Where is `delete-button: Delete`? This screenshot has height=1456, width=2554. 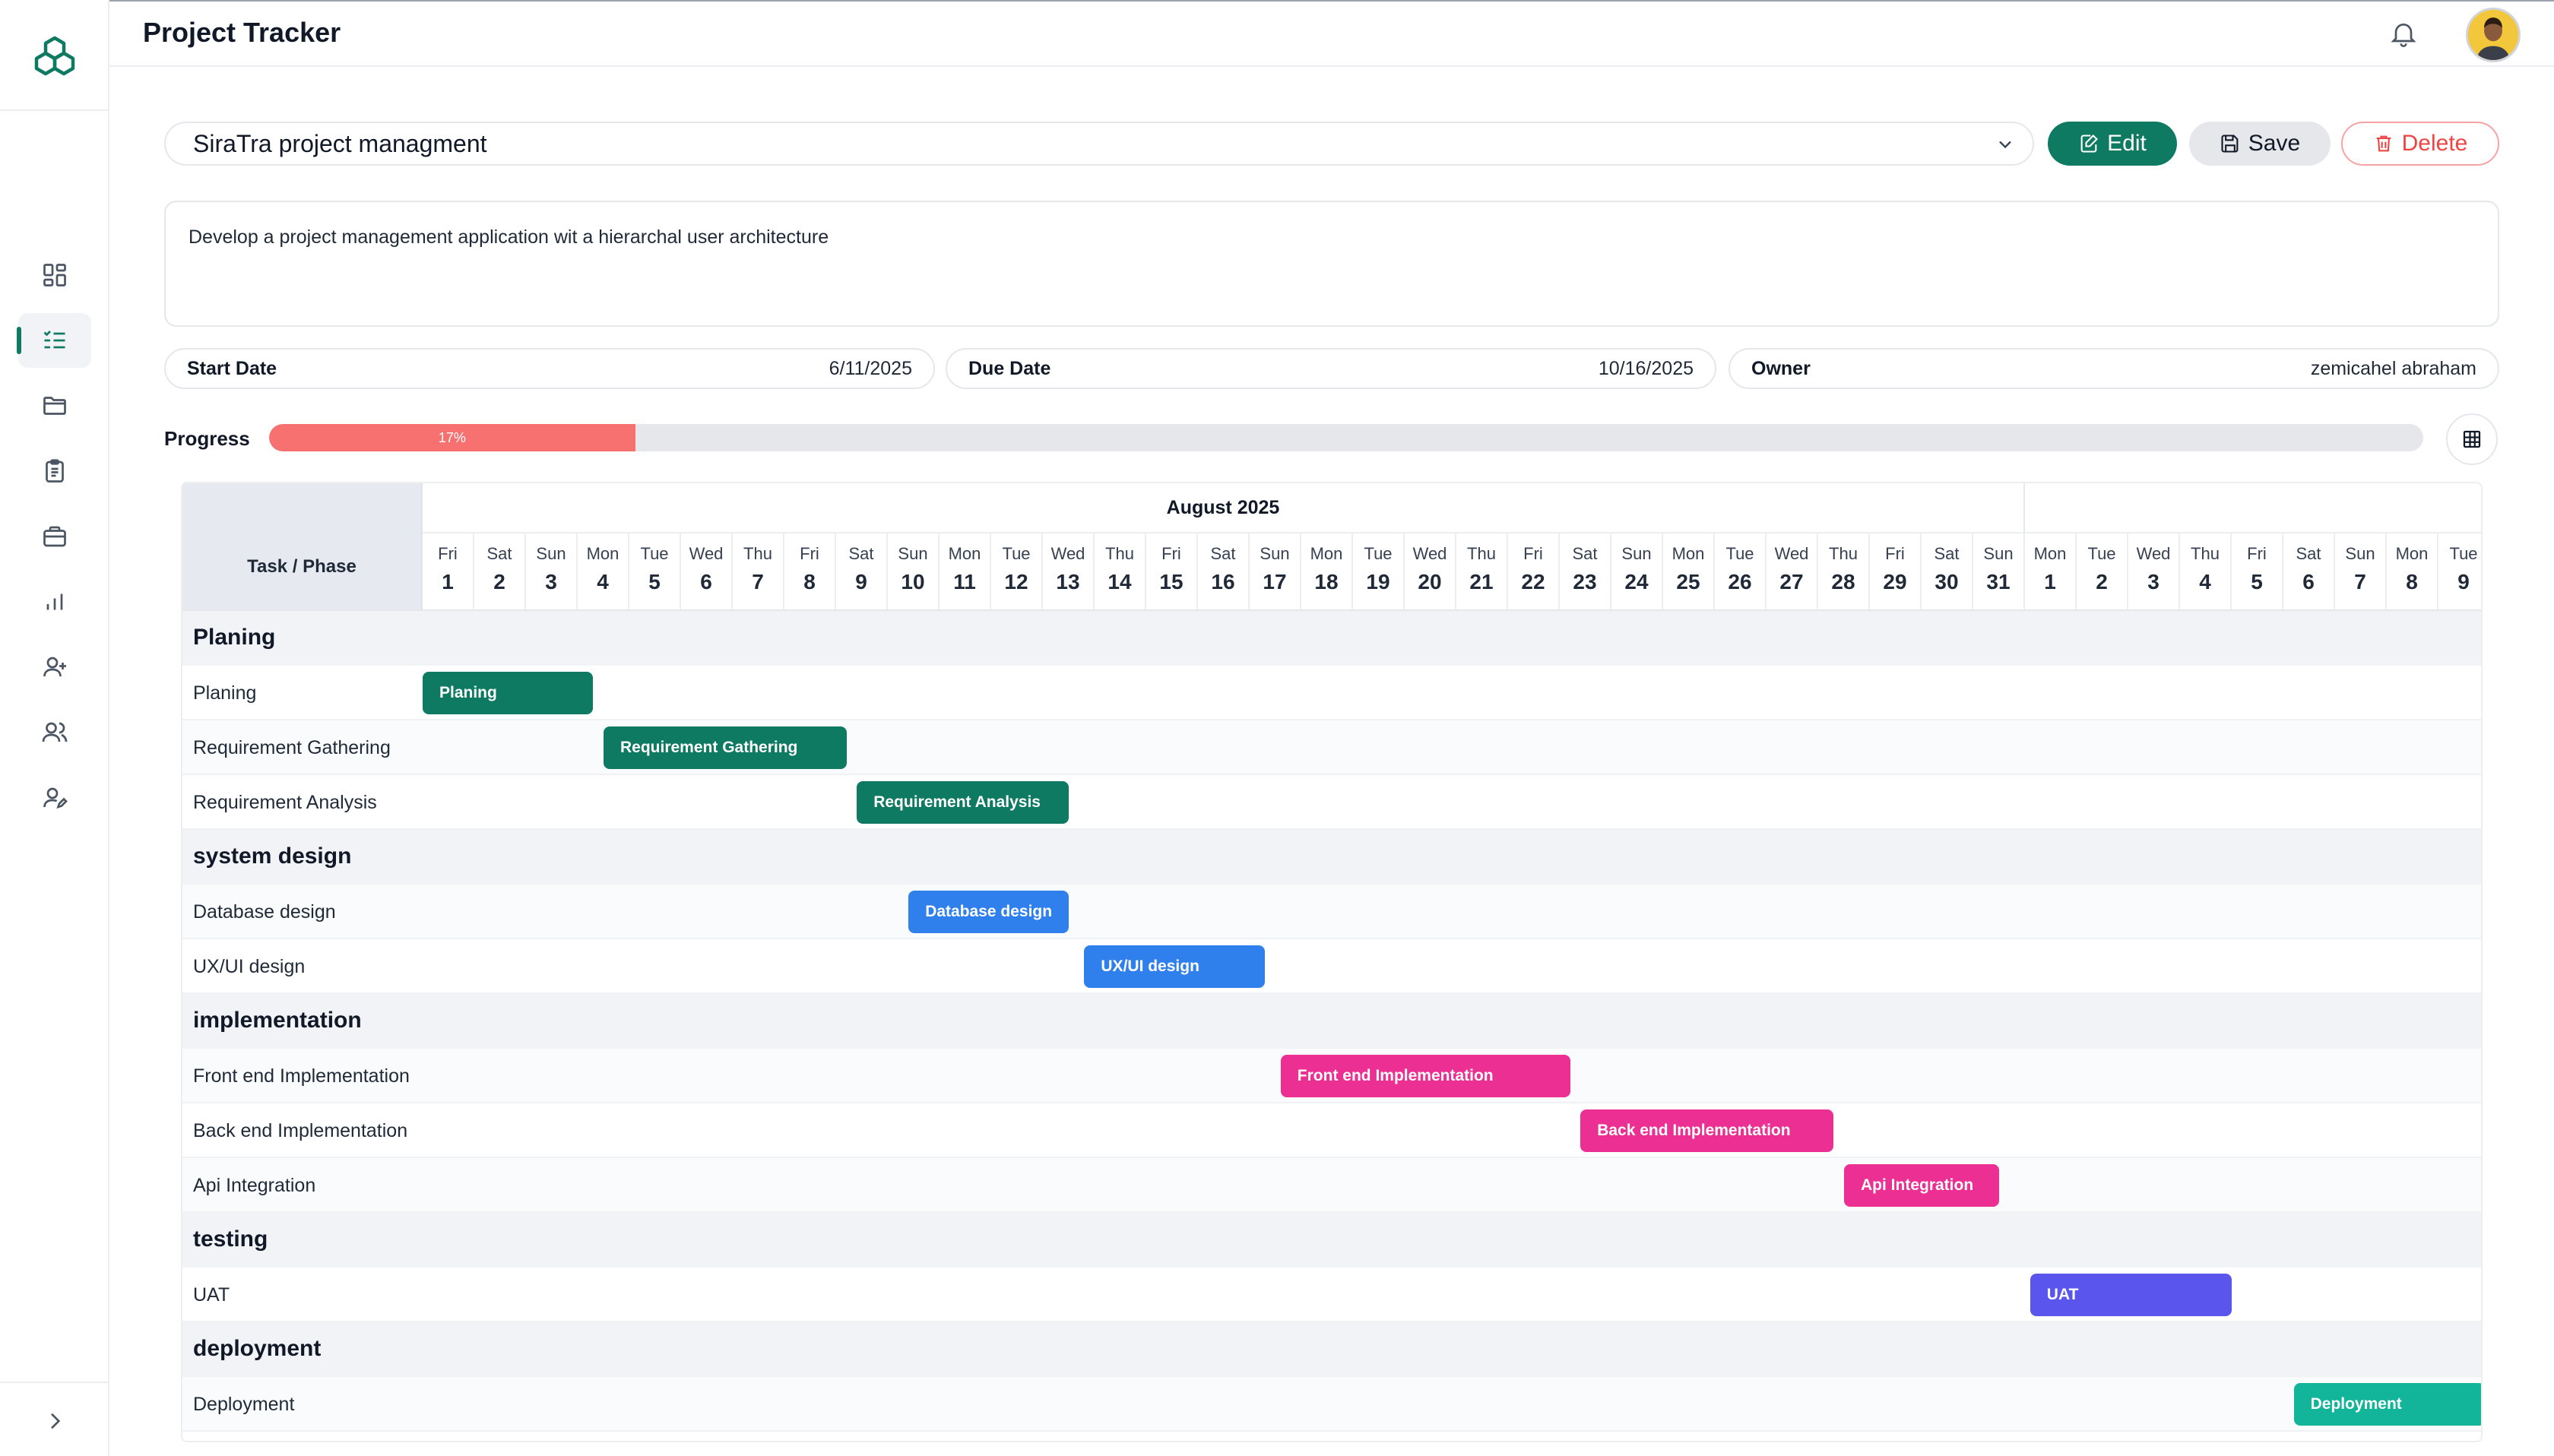 delete-button: Delete is located at coordinates (2420, 144).